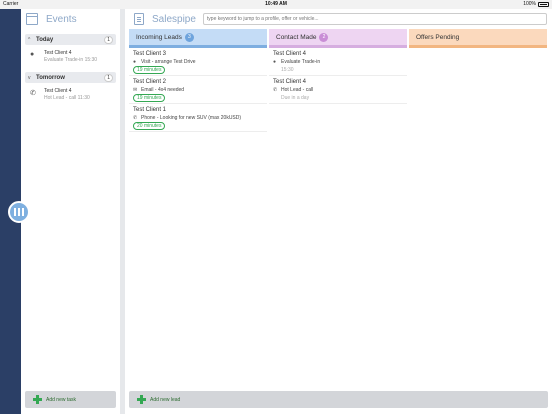  Describe the element at coordinates (61, 399) in the screenshot. I see `add-task-label: Add new task` at that location.